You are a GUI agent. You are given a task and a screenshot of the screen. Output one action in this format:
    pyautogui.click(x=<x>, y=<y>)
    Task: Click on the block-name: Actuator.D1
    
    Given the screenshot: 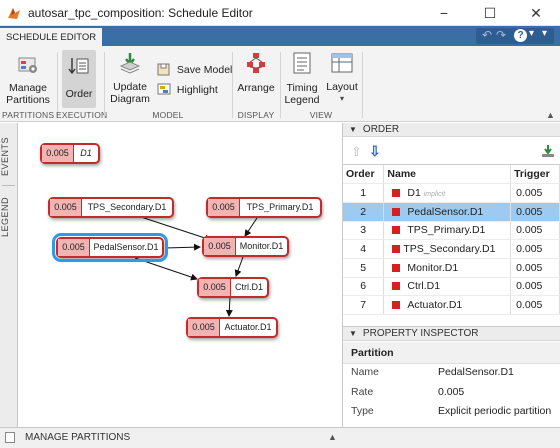 What is the action you would take?
    pyautogui.click(x=248, y=327)
    